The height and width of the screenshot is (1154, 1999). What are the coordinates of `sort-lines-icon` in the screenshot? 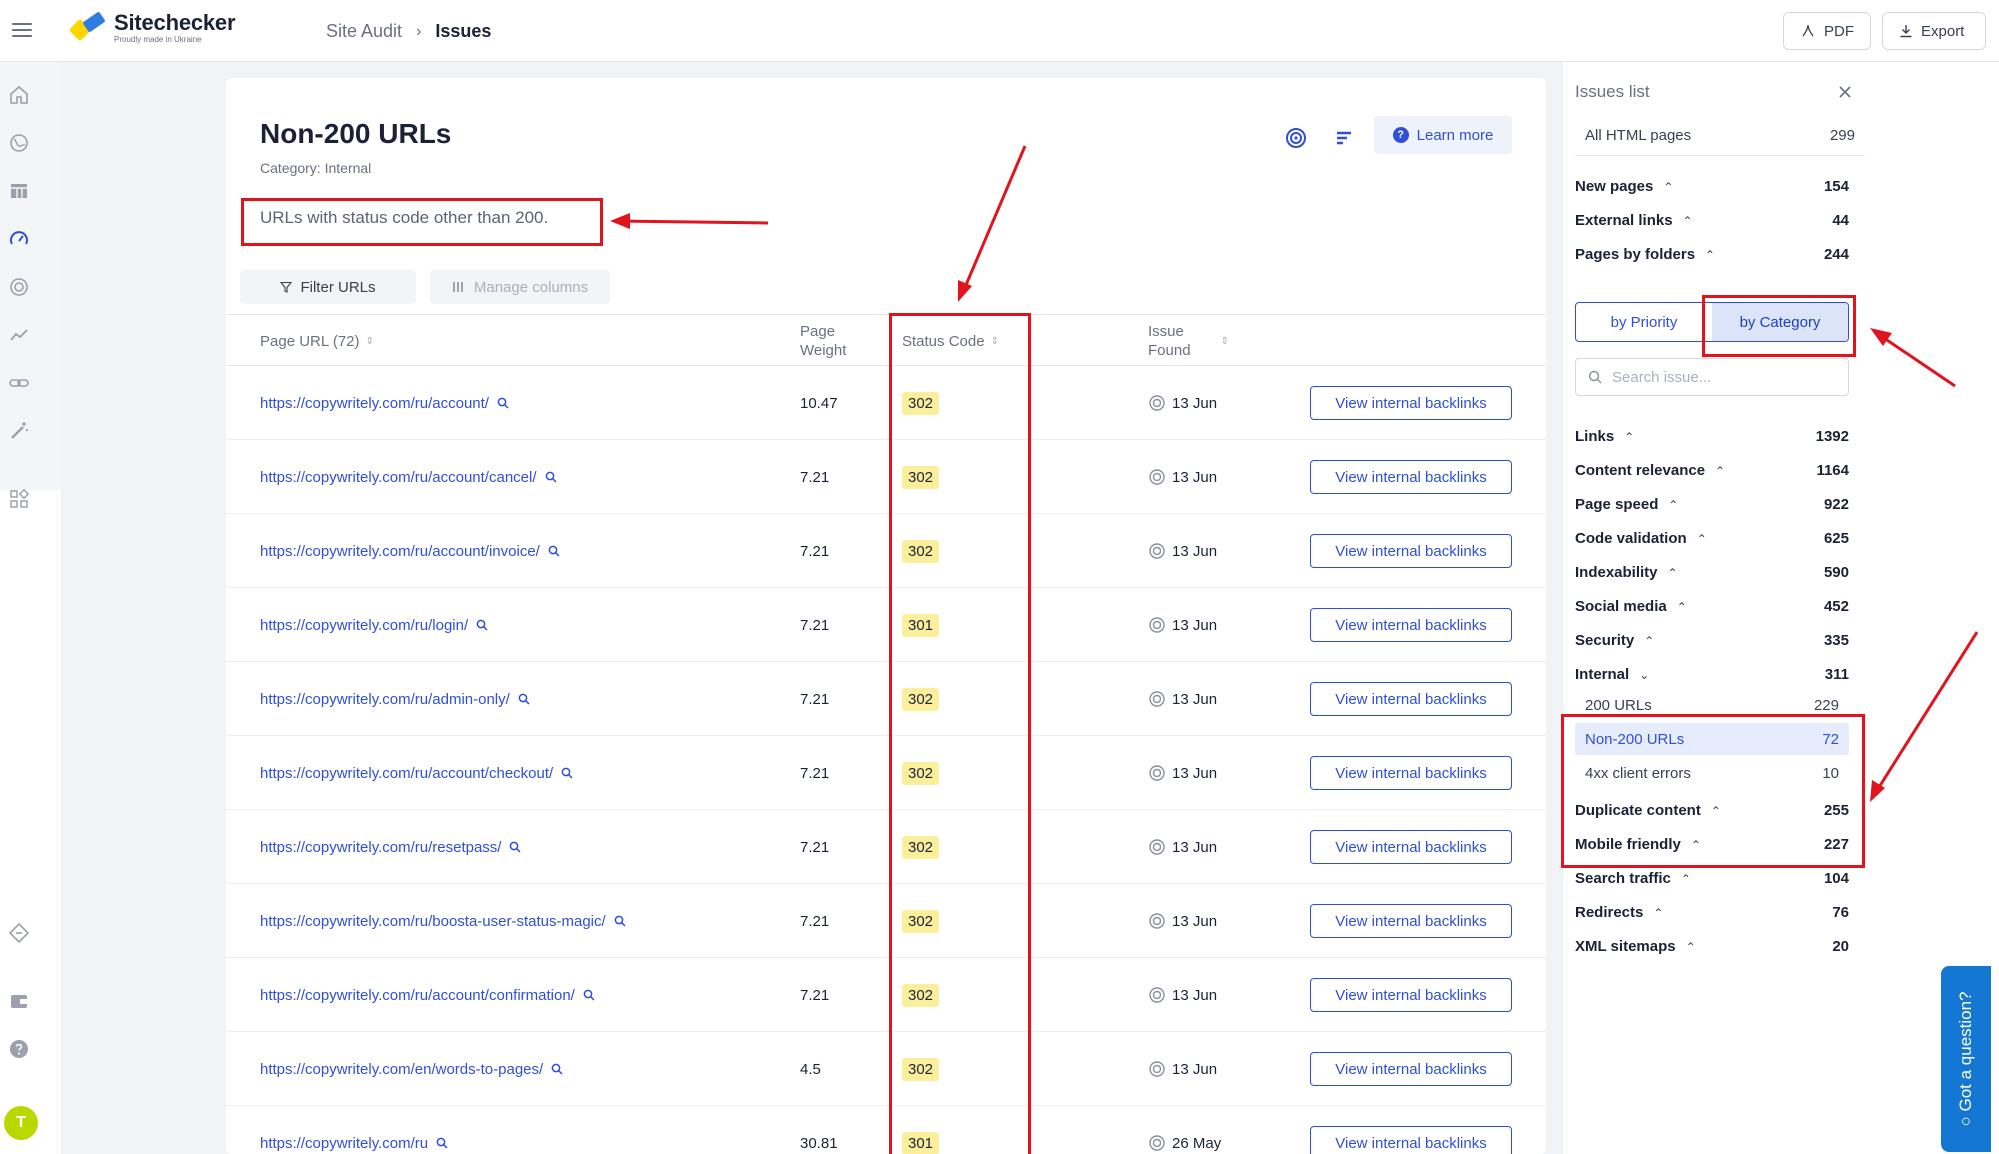 It's located at (1344, 138).